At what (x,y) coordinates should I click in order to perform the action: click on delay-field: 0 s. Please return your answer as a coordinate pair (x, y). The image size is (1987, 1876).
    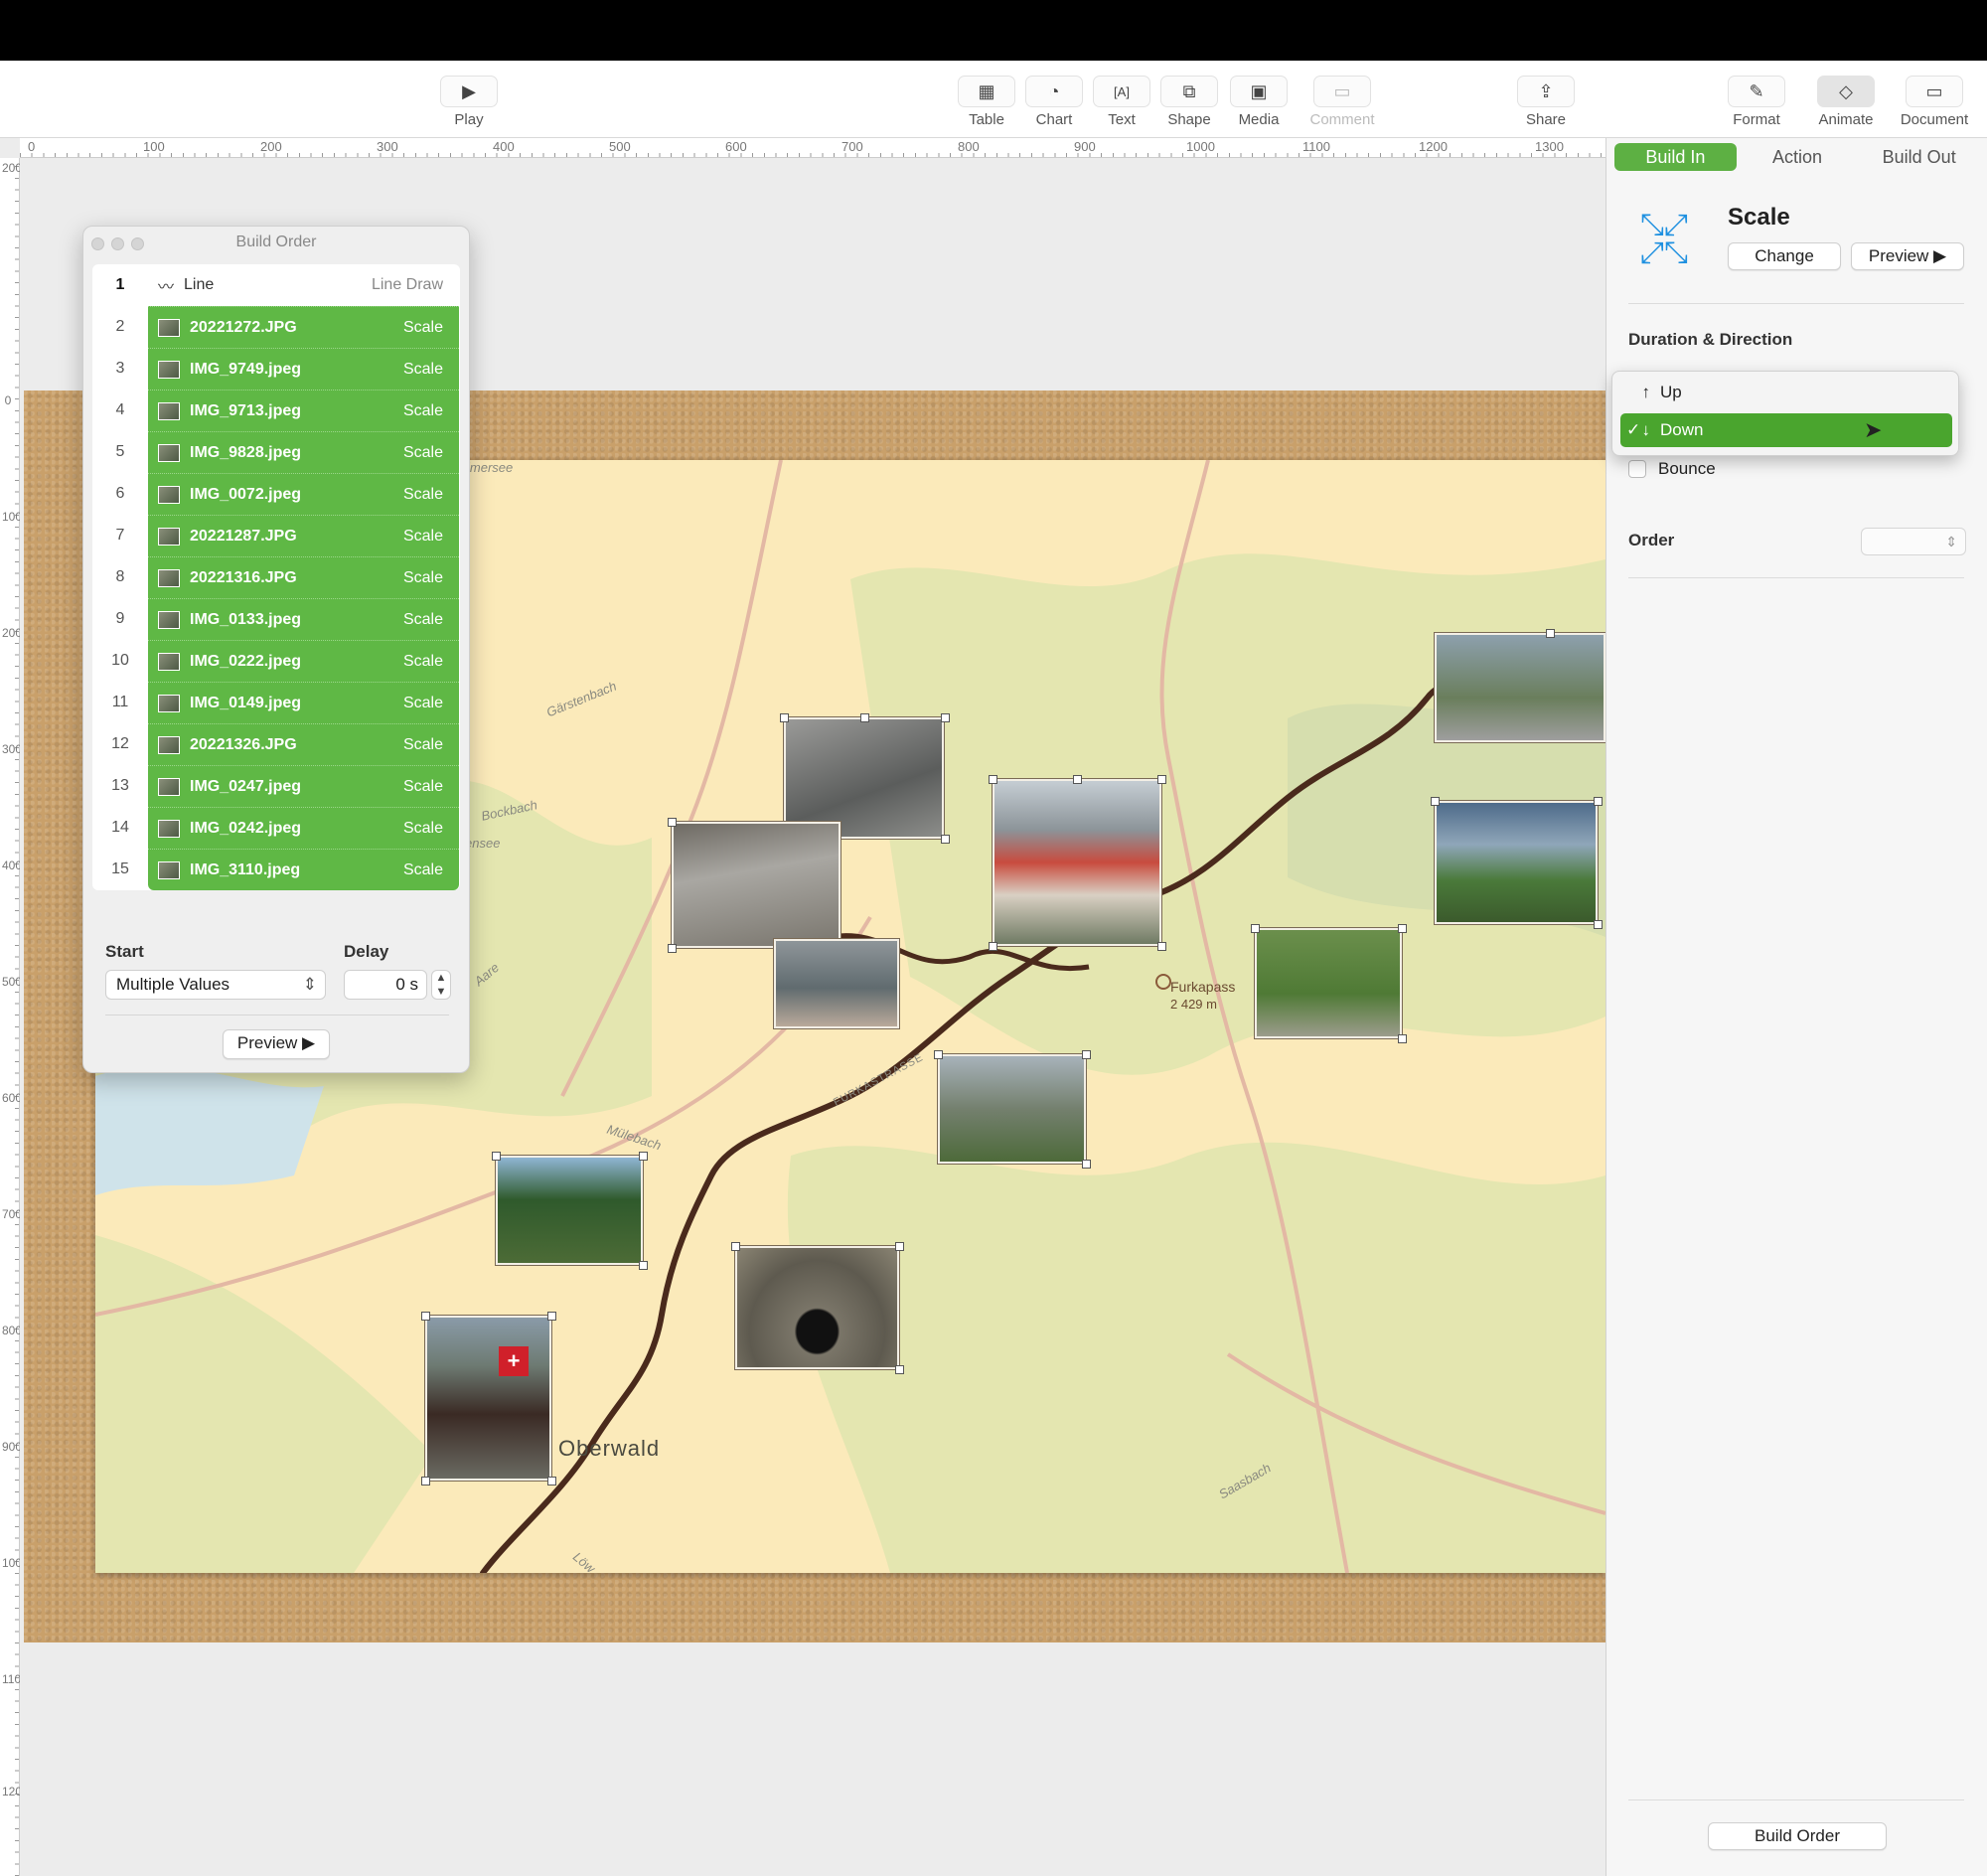
    Looking at the image, I should click on (386, 985).